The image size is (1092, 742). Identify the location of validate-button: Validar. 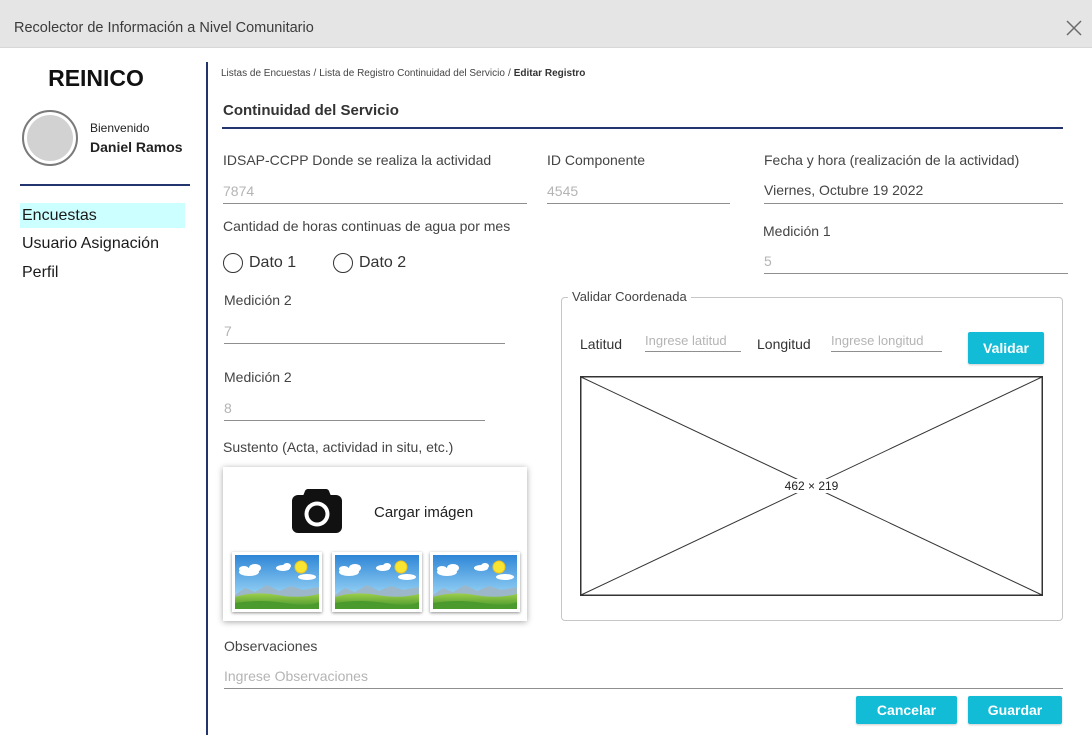
(1006, 348).